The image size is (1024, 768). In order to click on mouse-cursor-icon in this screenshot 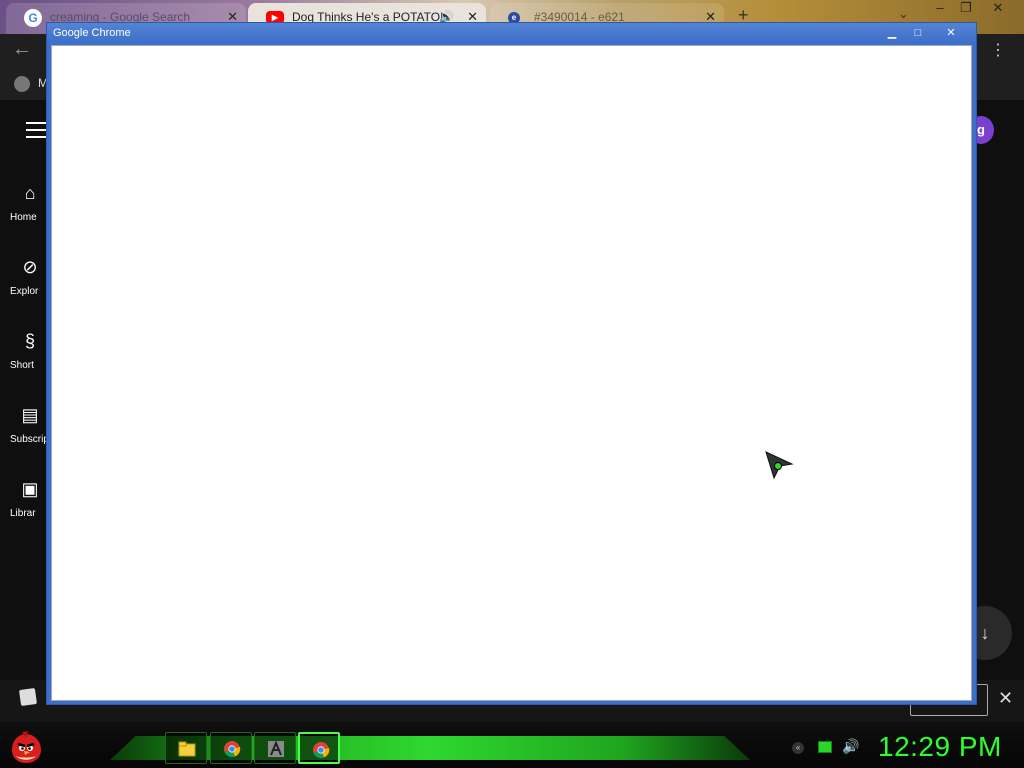, I will do `click(779, 465)`.